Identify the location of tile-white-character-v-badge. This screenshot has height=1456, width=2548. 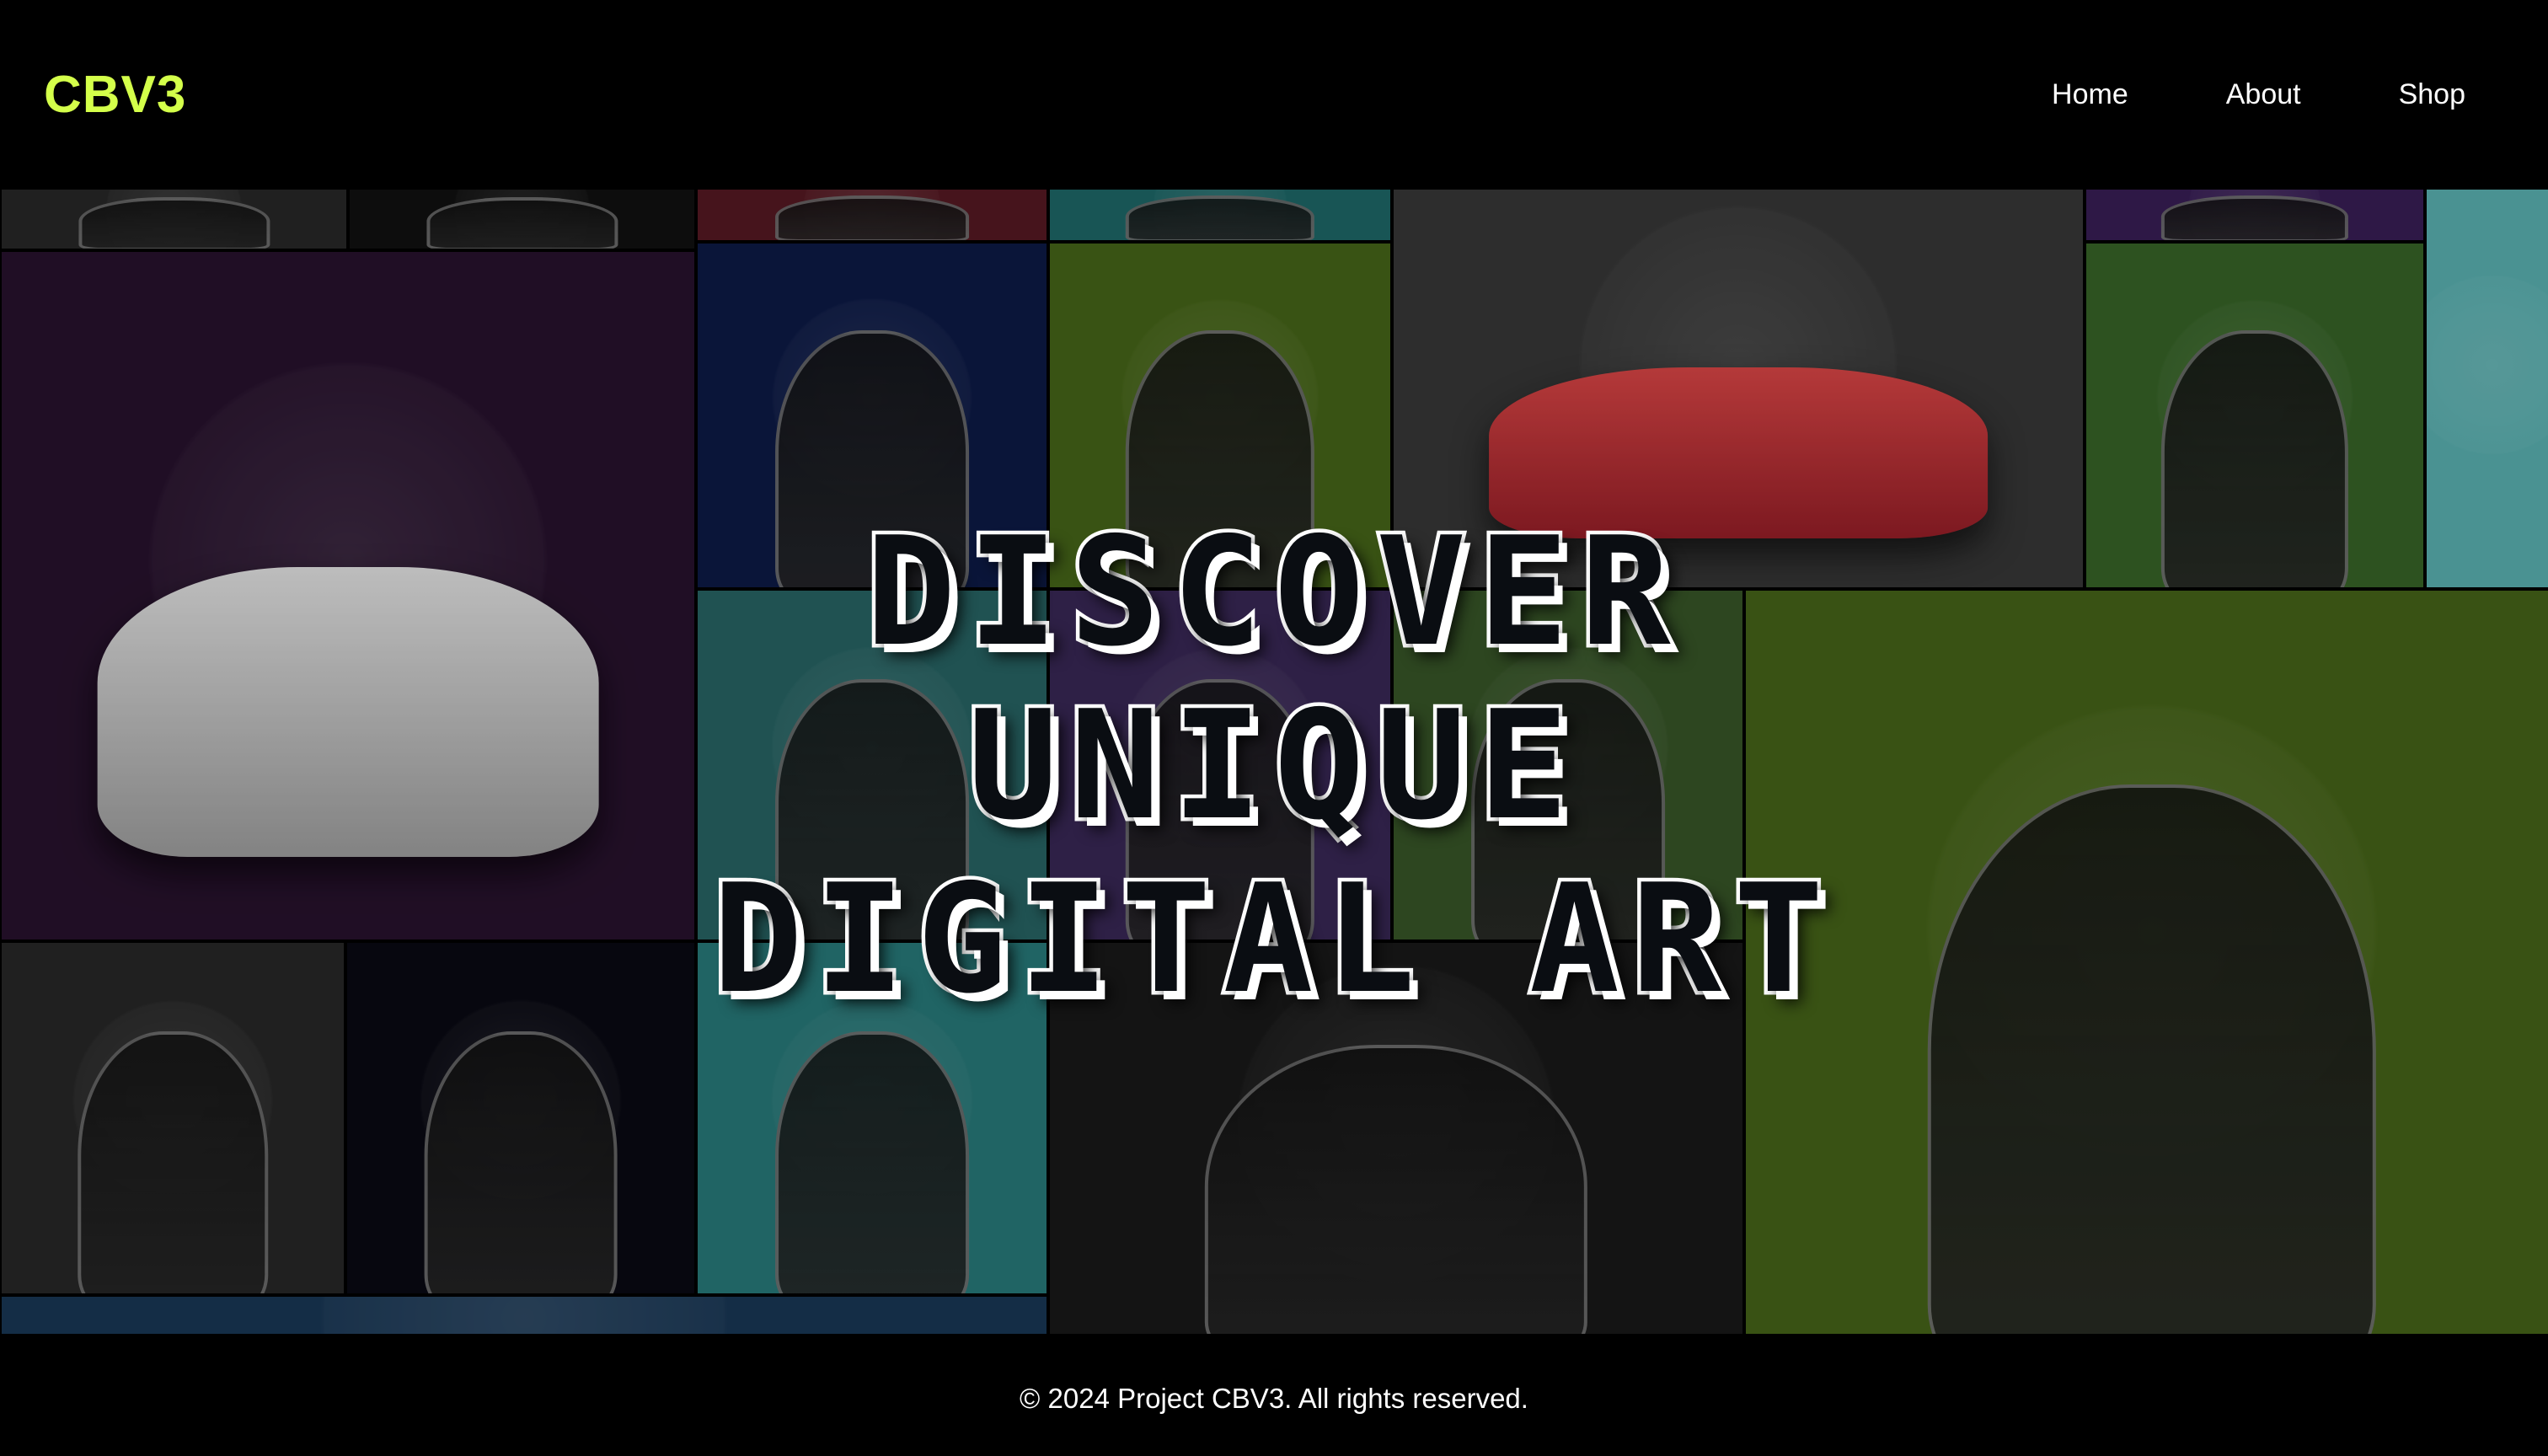
(522, 220).